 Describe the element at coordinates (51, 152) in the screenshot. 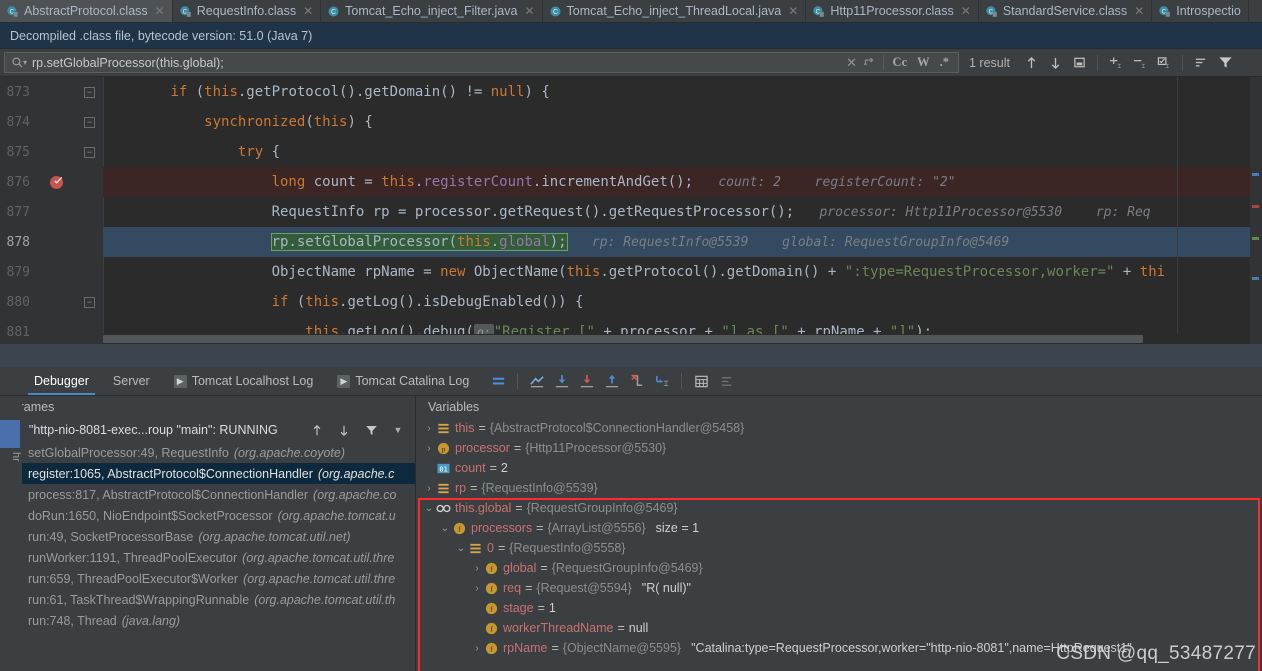

I see `gutter-line-875: 875 −` at that location.